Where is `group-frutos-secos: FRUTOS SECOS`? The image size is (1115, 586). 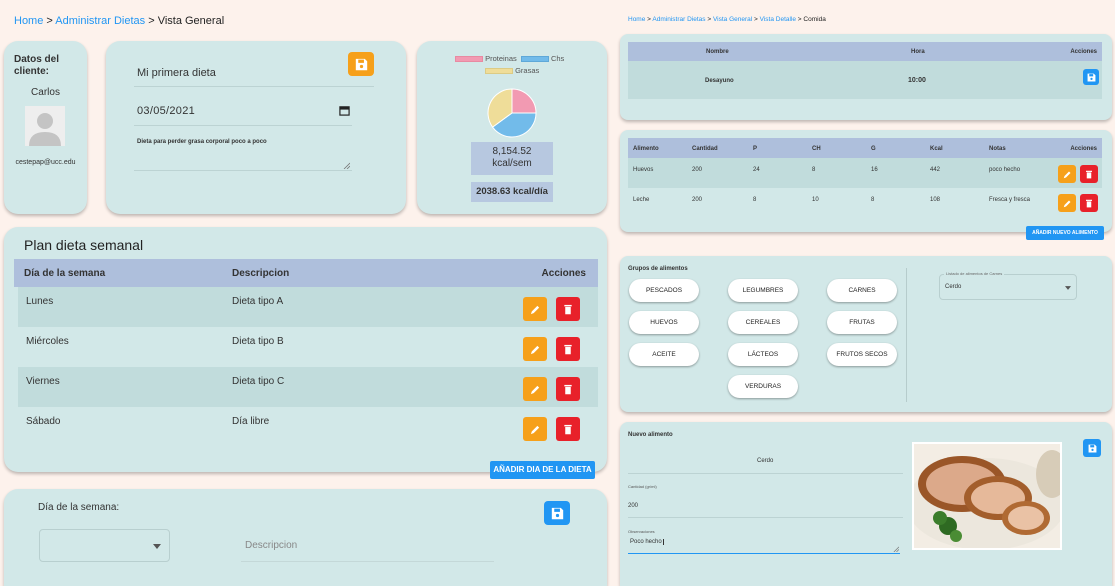
group-frutos-secos: FRUTOS SECOS is located at coordinates (862, 354).